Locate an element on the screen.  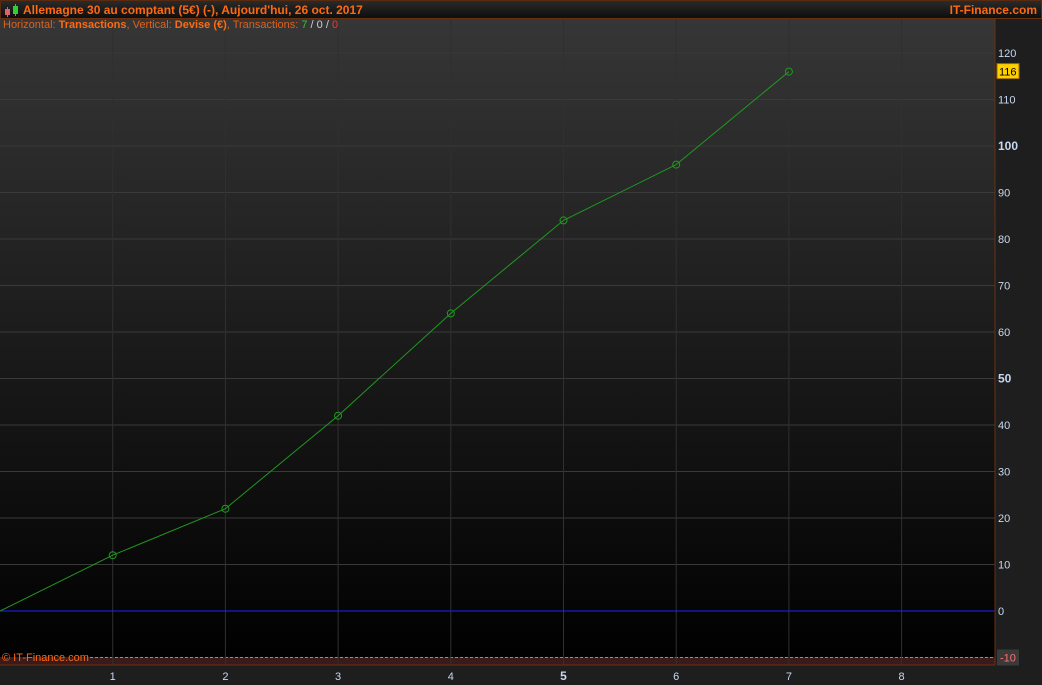
last-value-label: 116 is located at coordinates (1008, 73).